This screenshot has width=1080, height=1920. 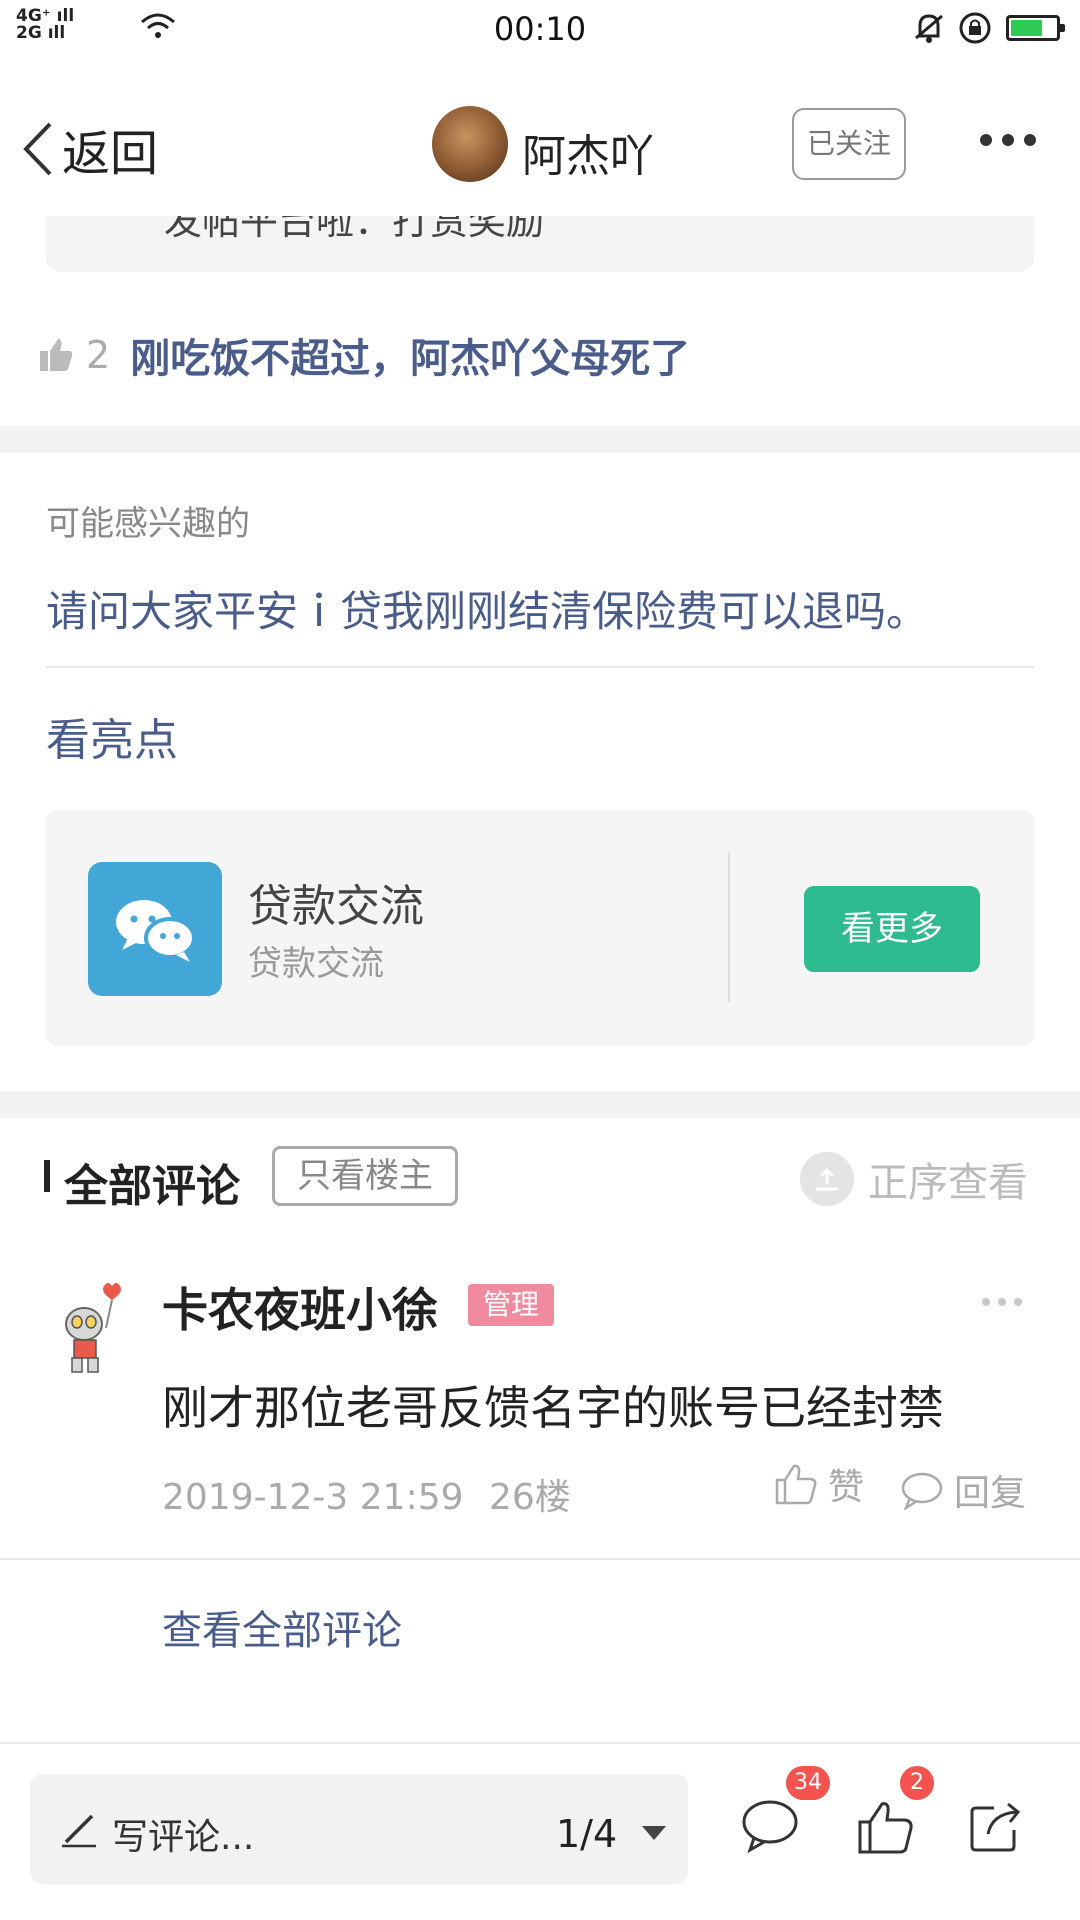 What do you see at coordinates (808, 1783) in the screenshot?
I see `comment-count-badge: 34` at bounding box center [808, 1783].